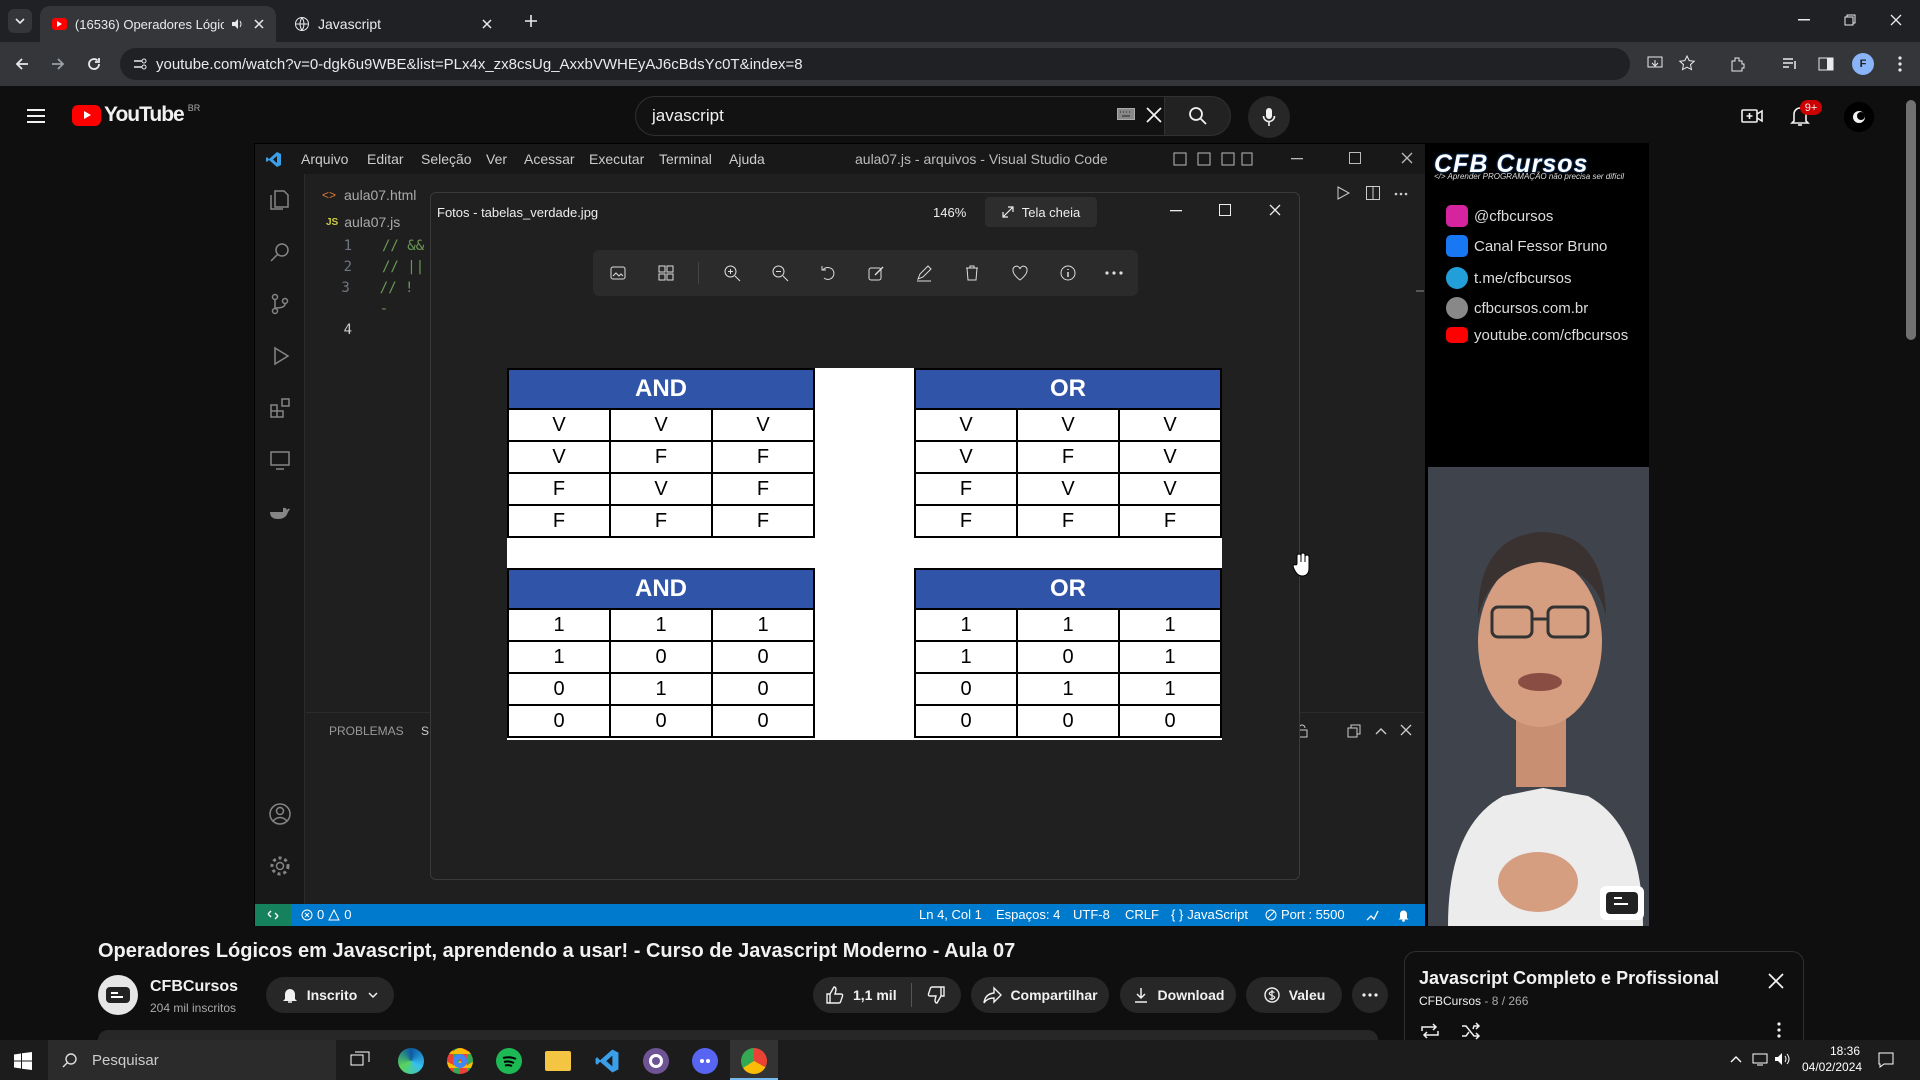 This screenshot has width=1920, height=1080. Describe the element at coordinates (360, 1060) in the screenshot. I see `task-view-icon` at that location.